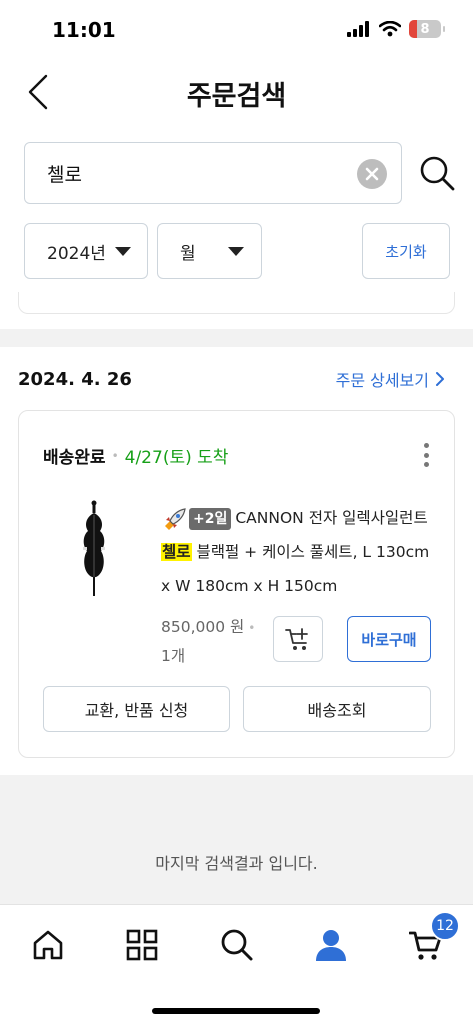 The width and height of the screenshot is (473, 1024). What do you see at coordinates (210, 518) in the screenshot?
I see `delivery-badge: +2일` at bounding box center [210, 518].